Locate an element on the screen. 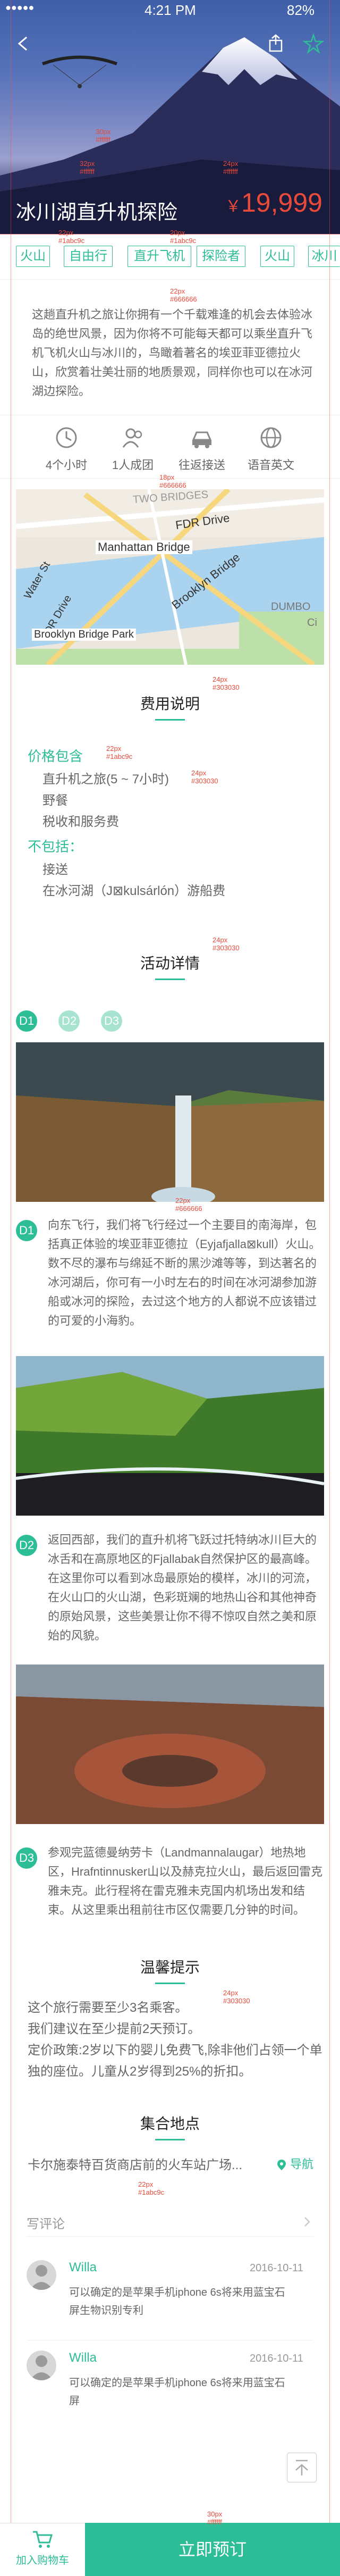 Image resolution: width=340 pixels, height=2576 pixels. share-button is located at coordinates (276, 43).